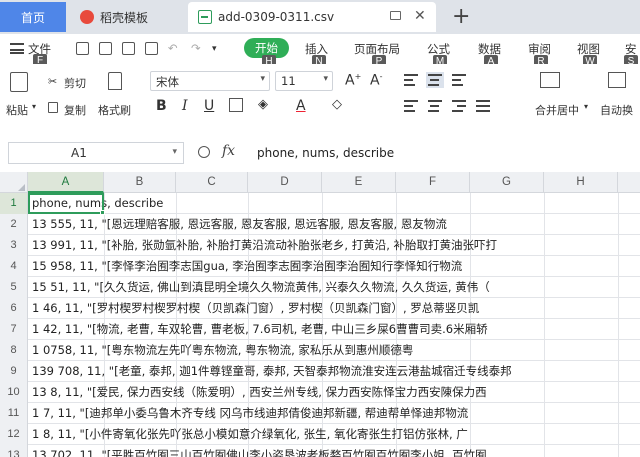 This screenshot has width=640, height=457. What do you see at coordinates (161, 106) in the screenshot?
I see `bold-icon: B` at bounding box center [161, 106].